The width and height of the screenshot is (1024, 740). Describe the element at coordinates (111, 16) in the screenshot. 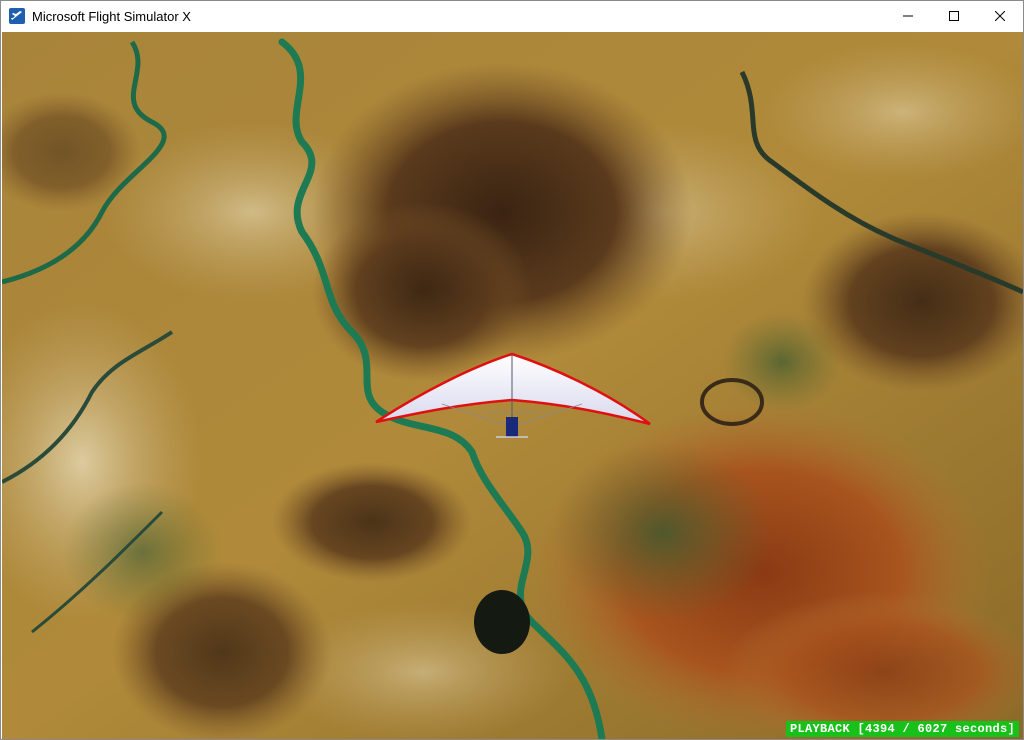

I see `window-title: Microsoft Flight Simulator X` at that location.